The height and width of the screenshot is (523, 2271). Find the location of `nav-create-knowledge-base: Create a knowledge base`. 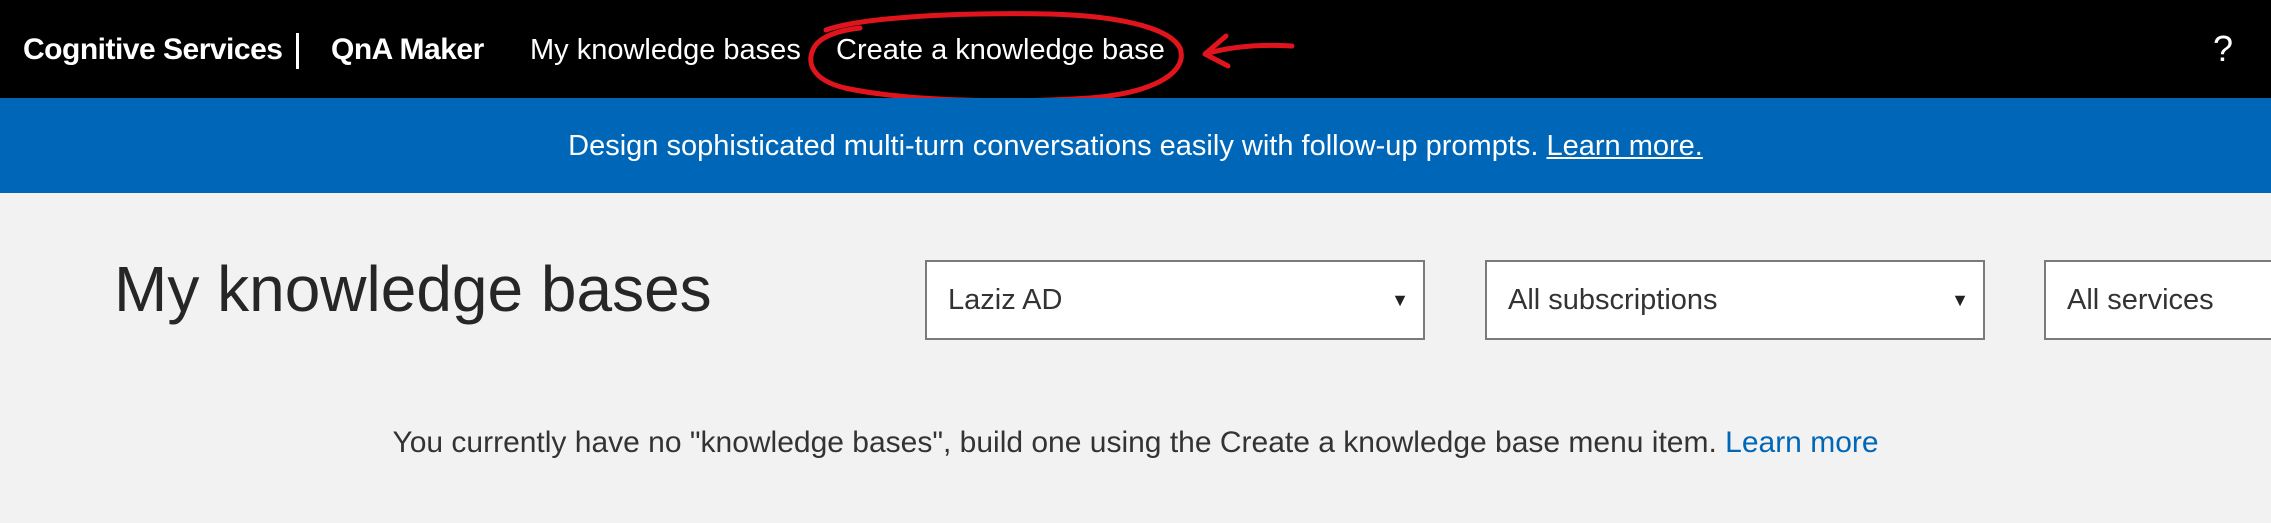

nav-create-knowledge-base: Create a knowledge base is located at coordinates (1000, 49).